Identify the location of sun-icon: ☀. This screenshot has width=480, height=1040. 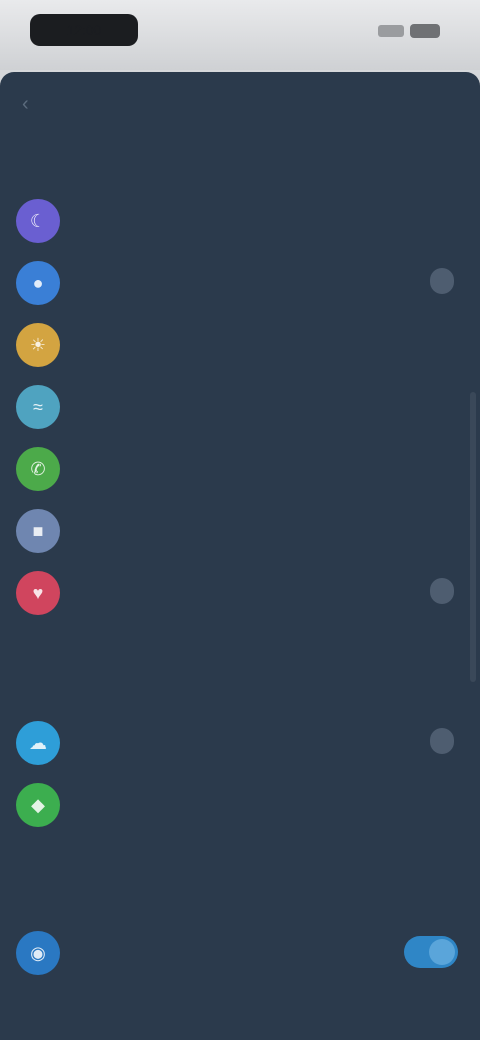
(38, 345).